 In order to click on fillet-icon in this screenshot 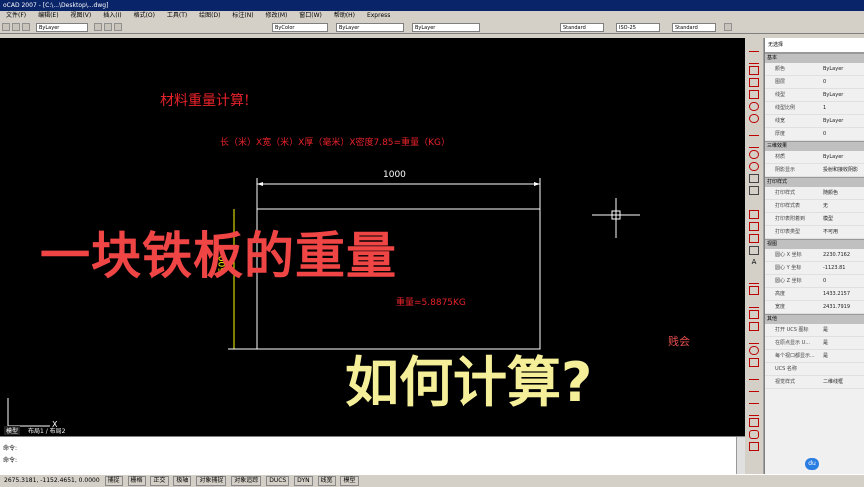, I will do `click(754, 434)`.